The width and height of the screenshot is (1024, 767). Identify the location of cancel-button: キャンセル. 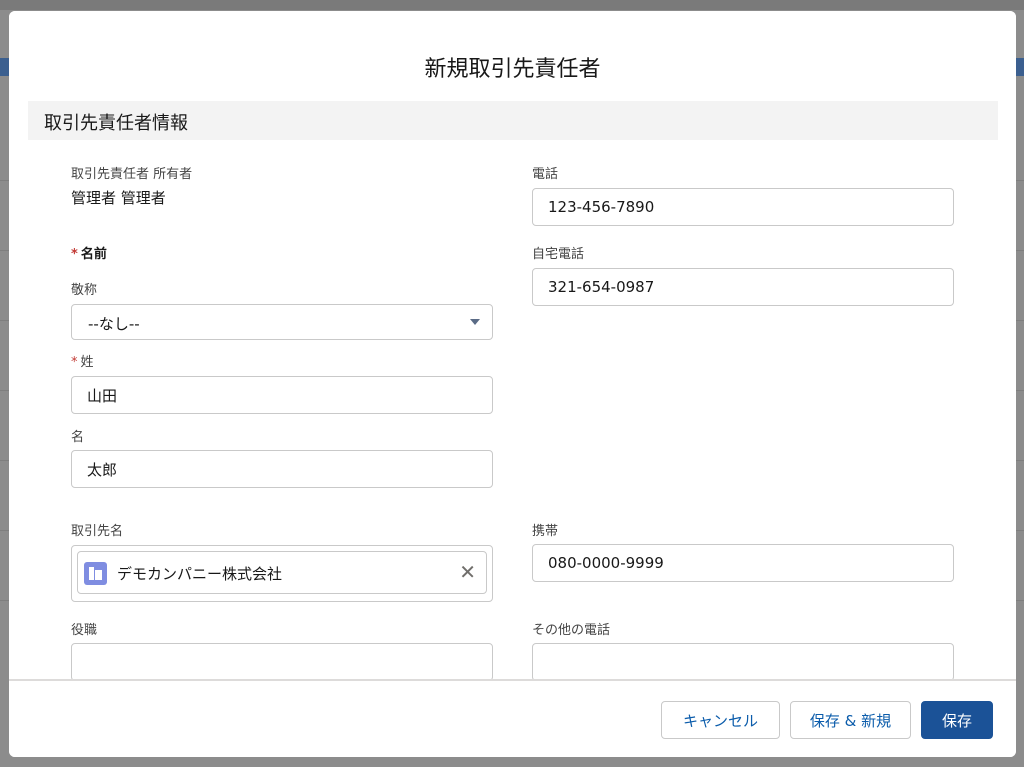
(720, 720).